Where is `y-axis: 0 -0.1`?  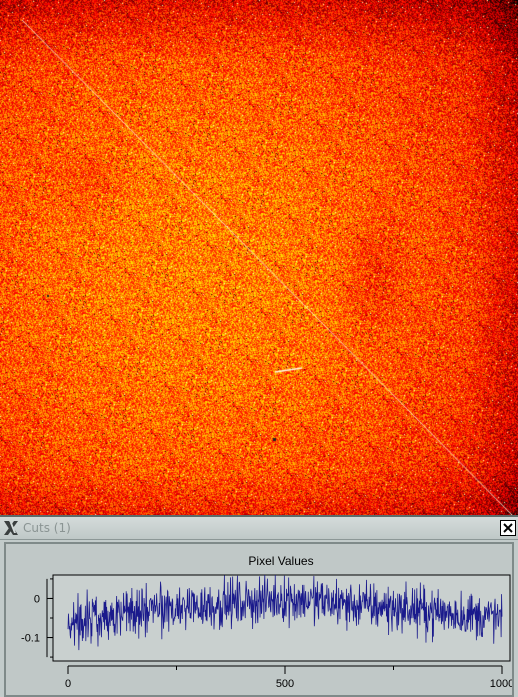
y-axis: 0 -0.1 is located at coordinates (37, 618).